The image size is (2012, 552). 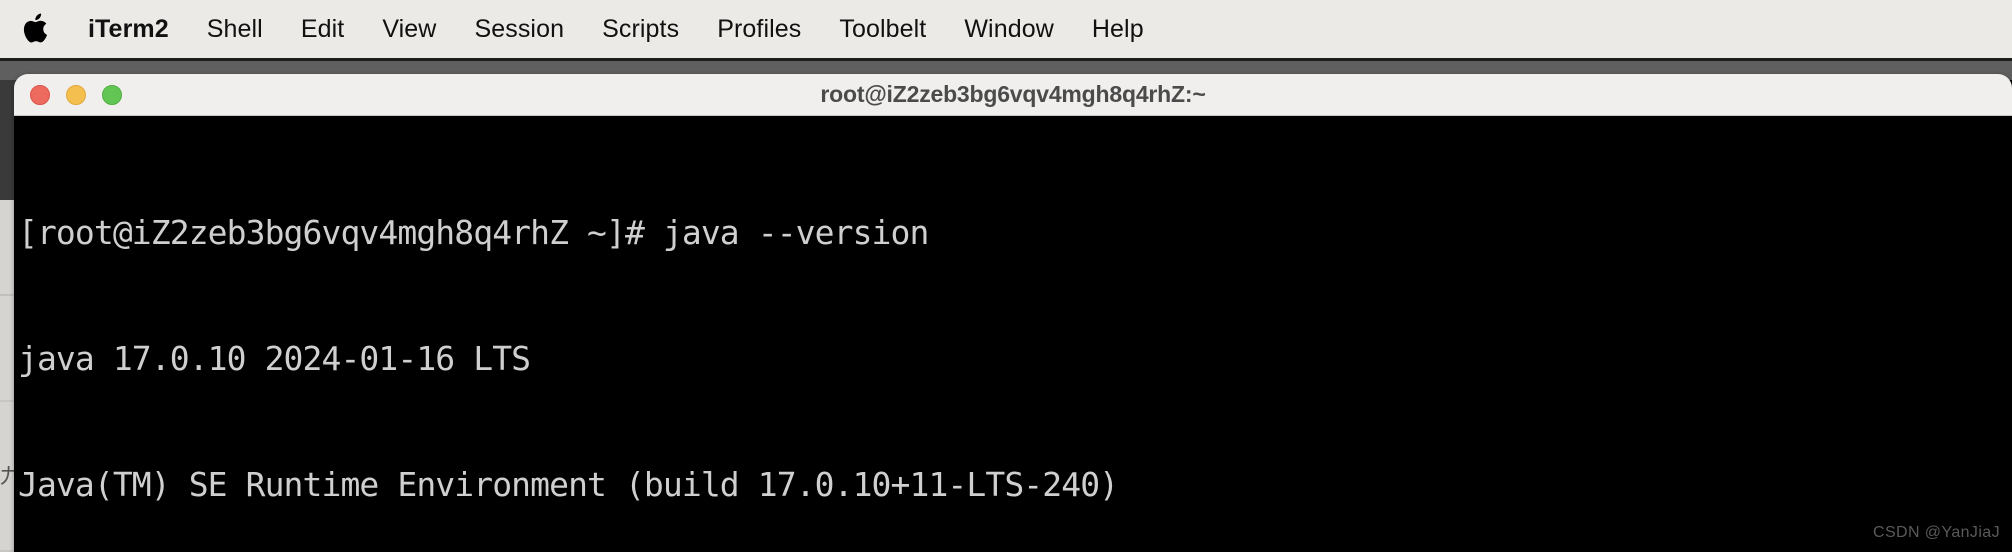 What do you see at coordinates (1118, 29) in the screenshot?
I see `menu-item-help: Help` at bounding box center [1118, 29].